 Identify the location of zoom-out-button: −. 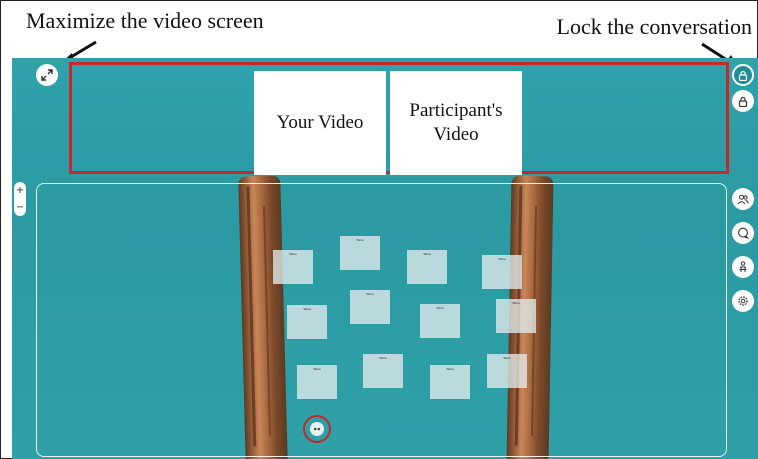
(20, 207).